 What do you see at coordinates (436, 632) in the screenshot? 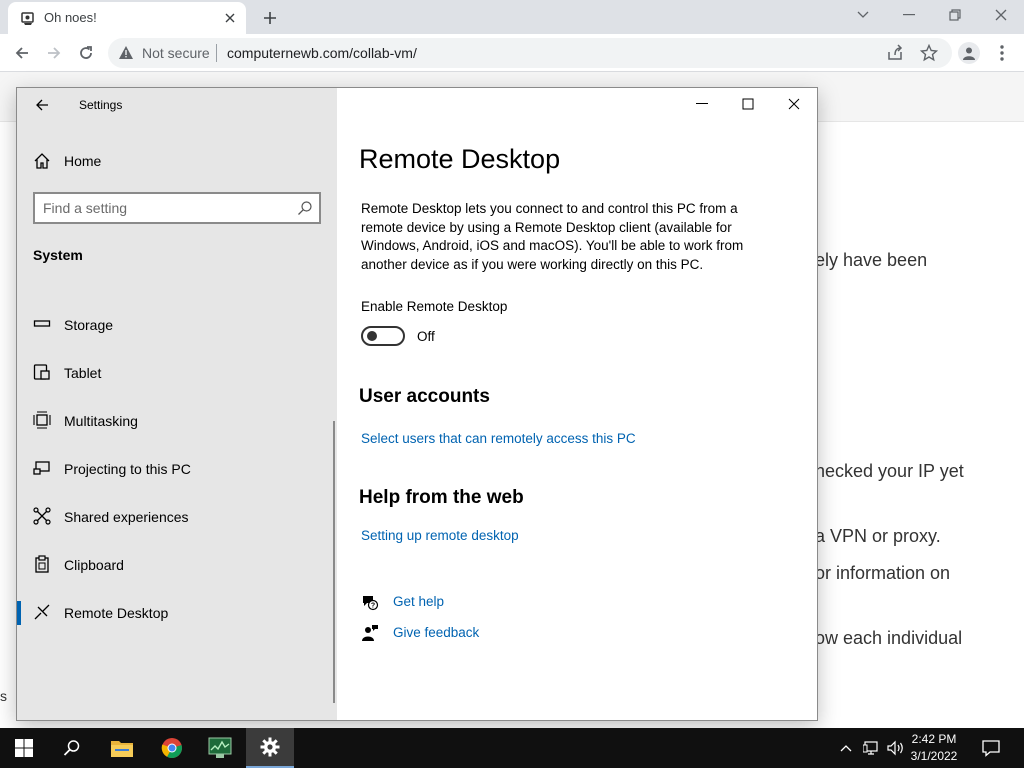
I see `give-feedback-label: Give feedback` at bounding box center [436, 632].